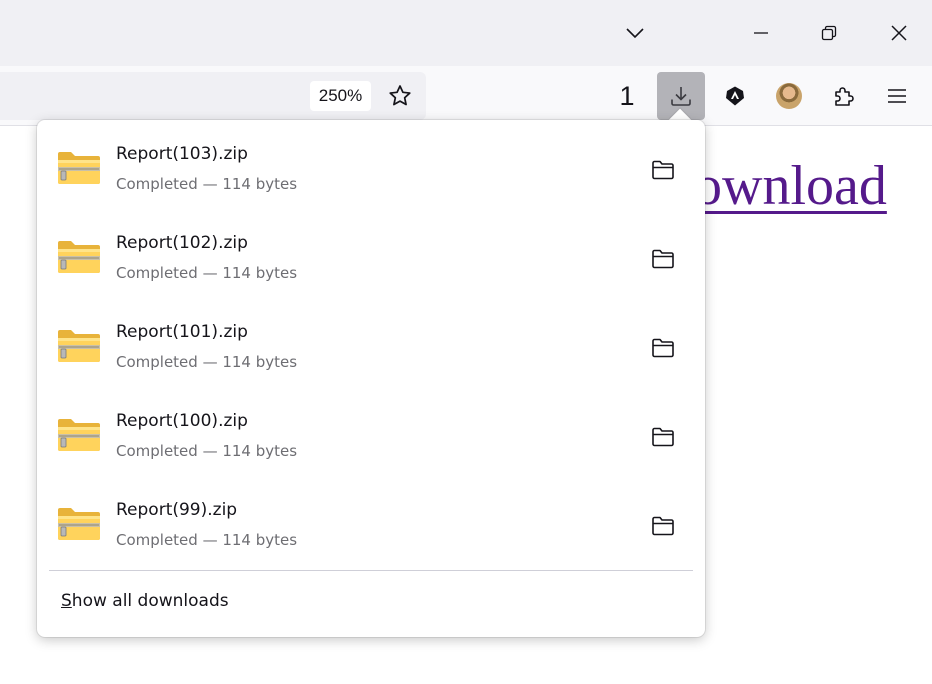  I want to click on brave-lion-icon, so click(735, 96).